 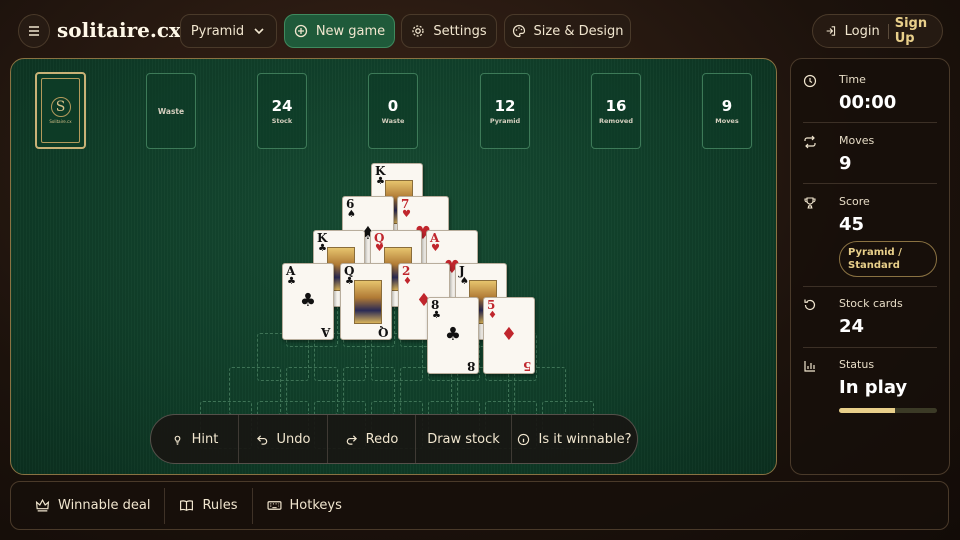 I want to click on stock-cards-label: Stock cards, so click(x=871, y=303).